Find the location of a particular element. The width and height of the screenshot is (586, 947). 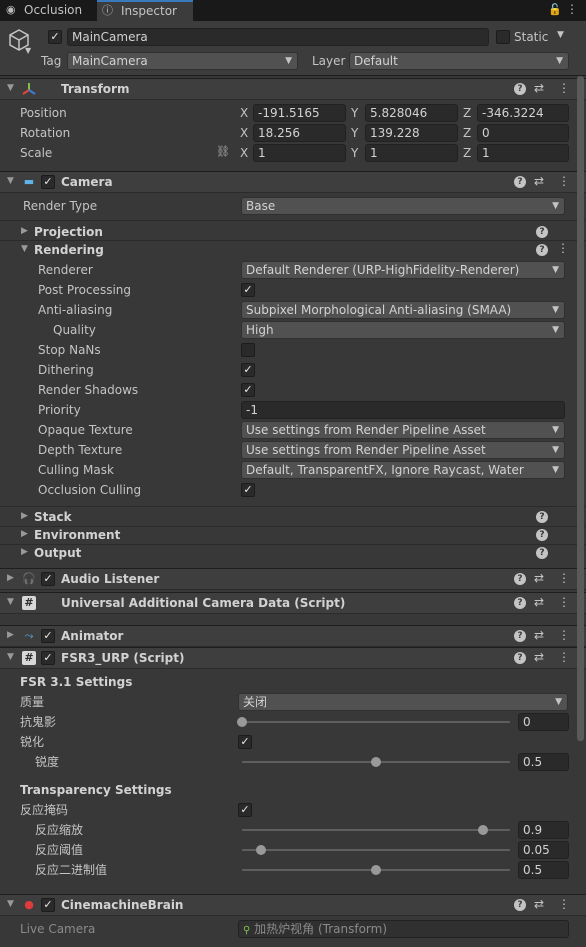

audio-listener-header: ▶ 🎧 ✓ Audio Listener ? ⇄ ⋮ is located at coordinates (293, 579).